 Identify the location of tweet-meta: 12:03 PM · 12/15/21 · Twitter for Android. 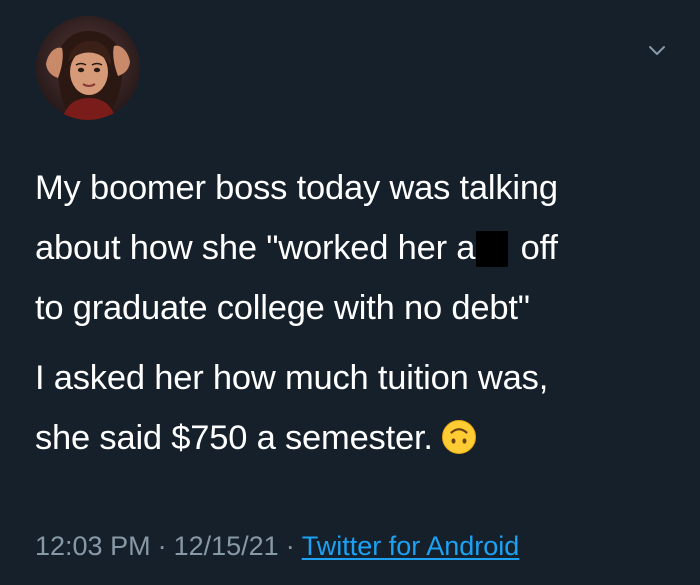
(277, 546).